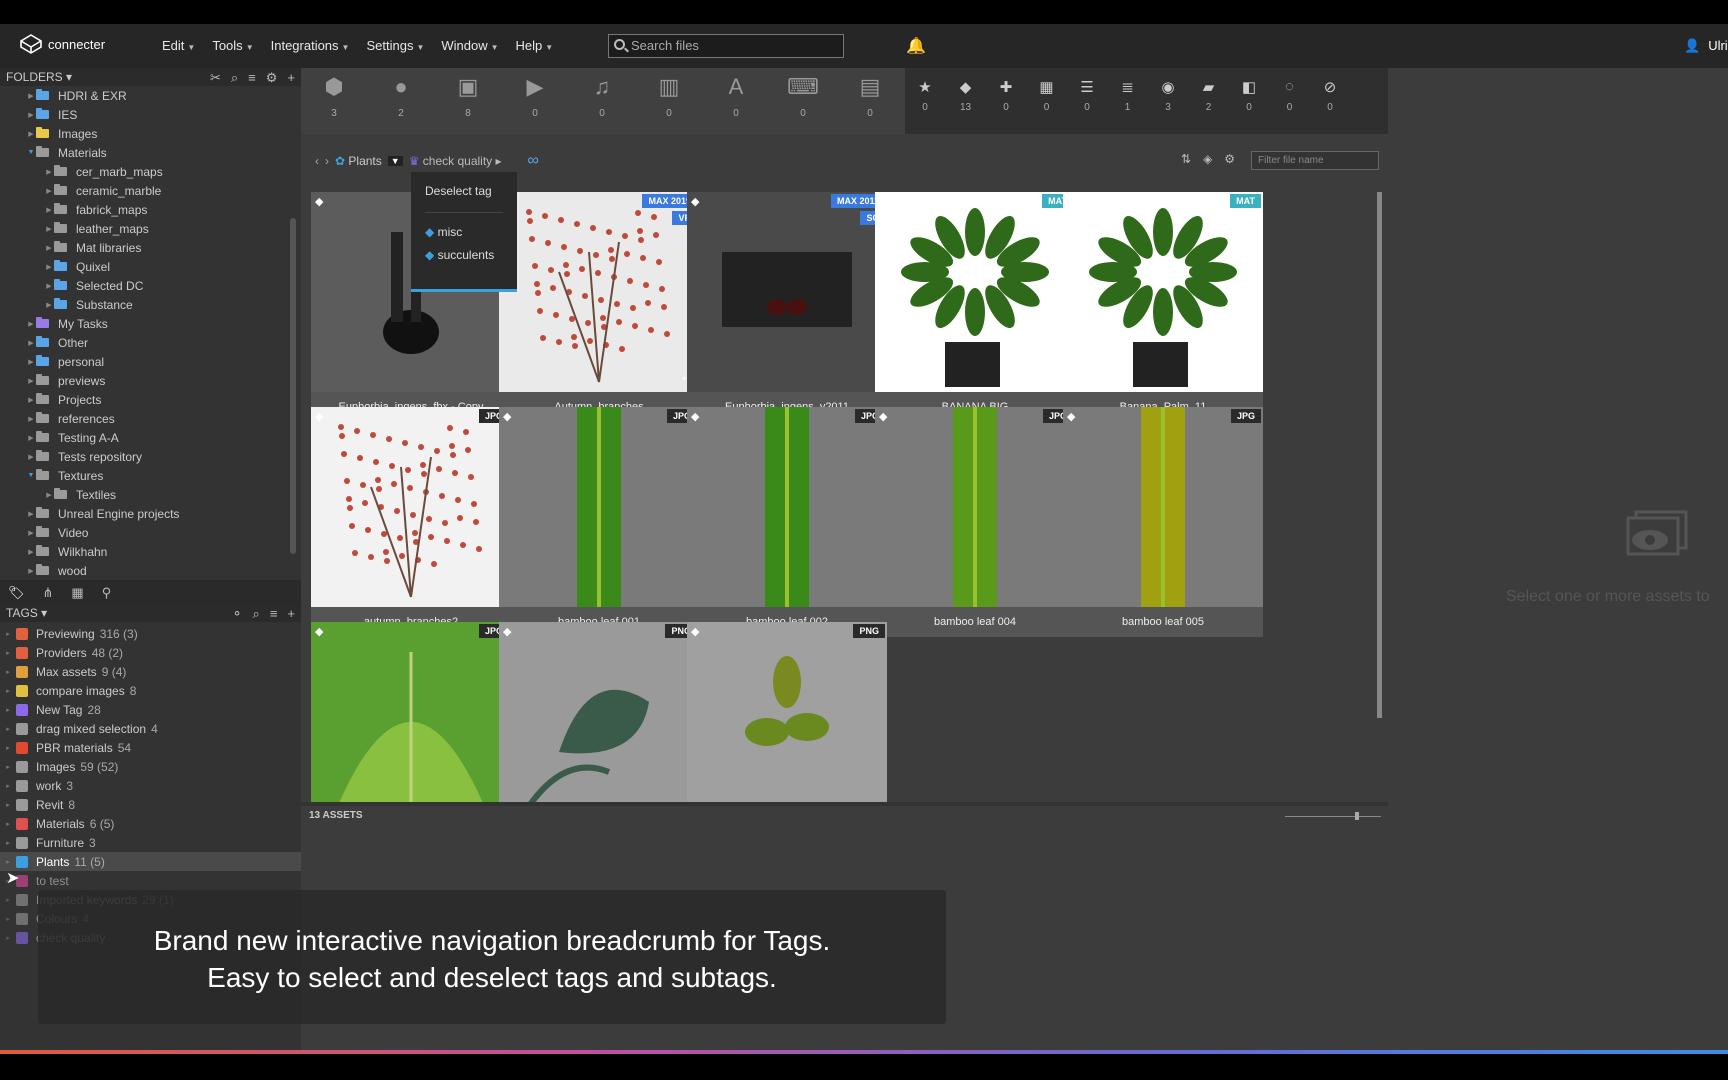 The height and width of the screenshot is (1080, 1728). What do you see at coordinates (411, 713) in the screenshot?
I see `asset-card: ◆ JPG` at bounding box center [411, 713].